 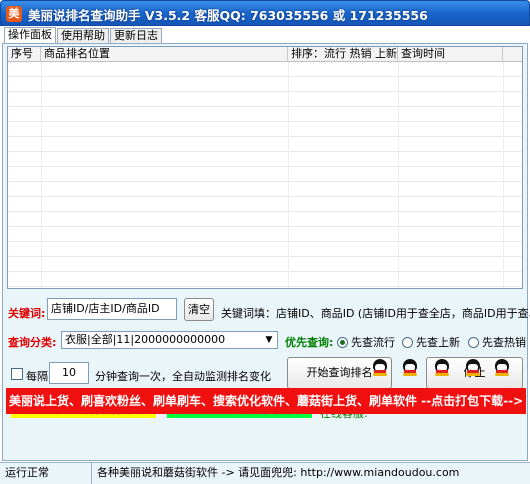 I want to click on tab-control-panel: 操作面板, so click(x=30, y=35).